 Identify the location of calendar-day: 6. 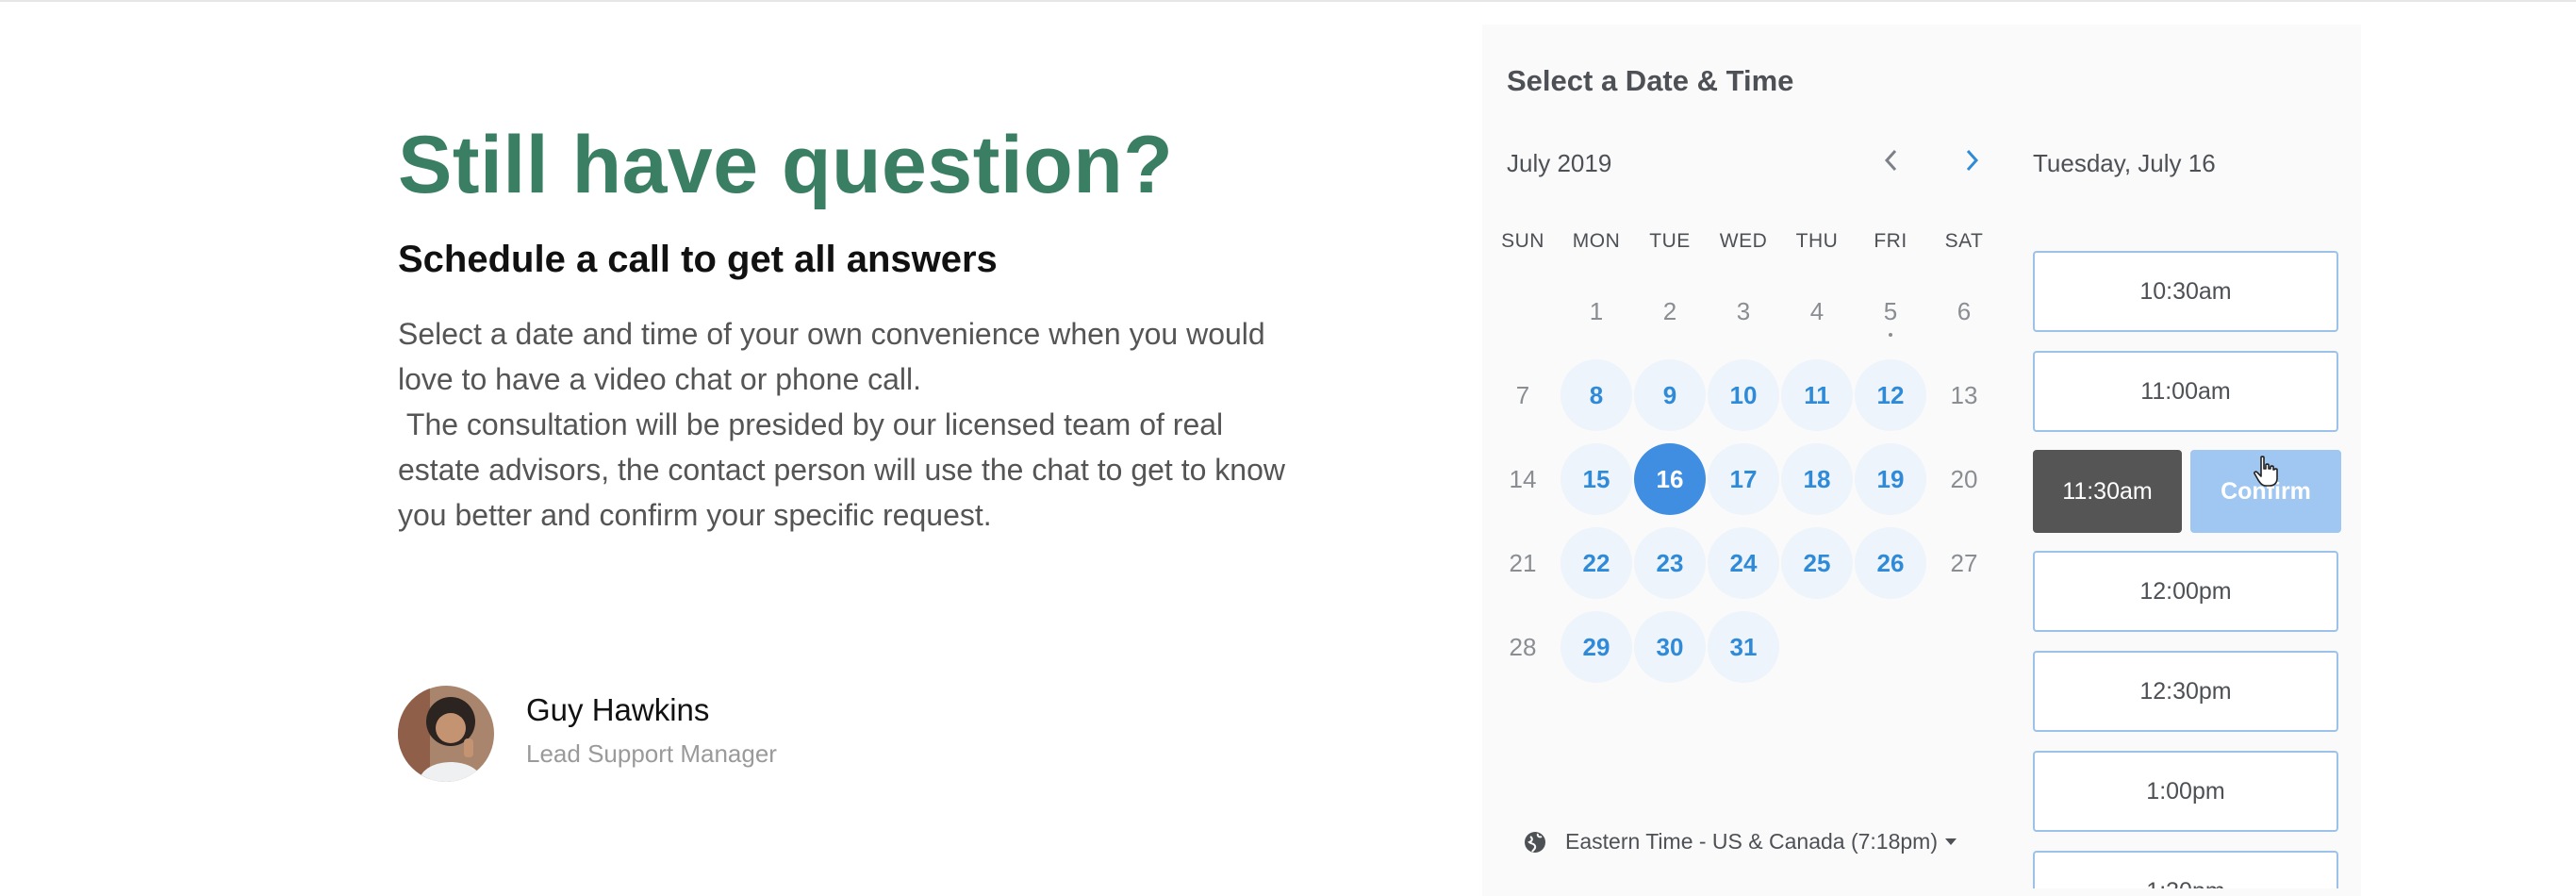
(1964, 311).